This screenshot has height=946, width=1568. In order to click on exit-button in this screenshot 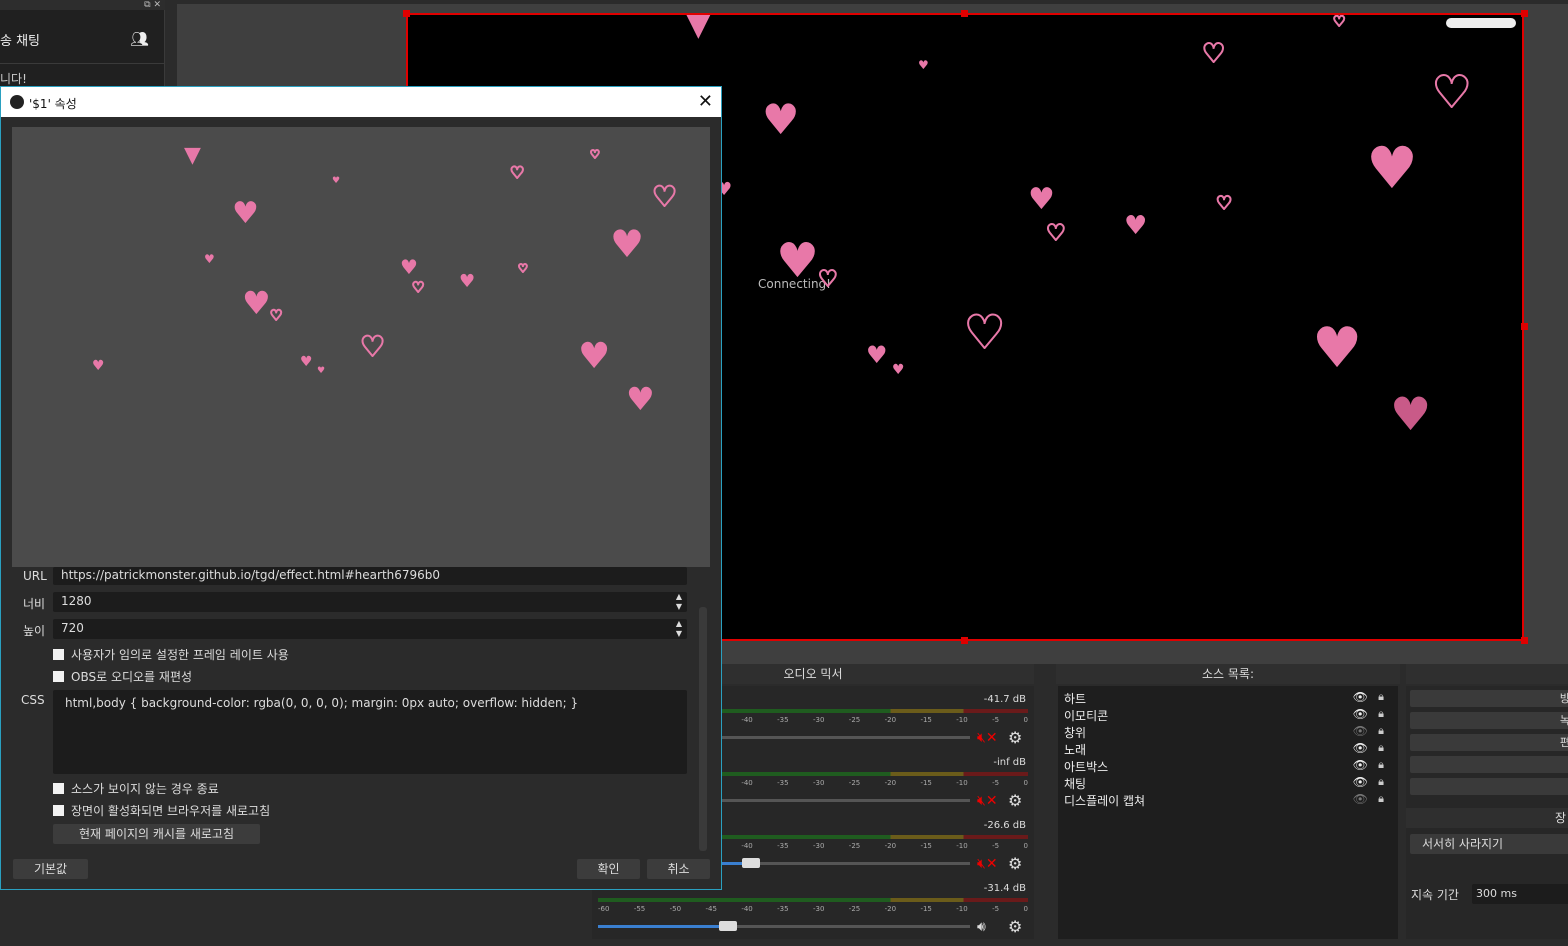, I will do `click(1489, 786)`.